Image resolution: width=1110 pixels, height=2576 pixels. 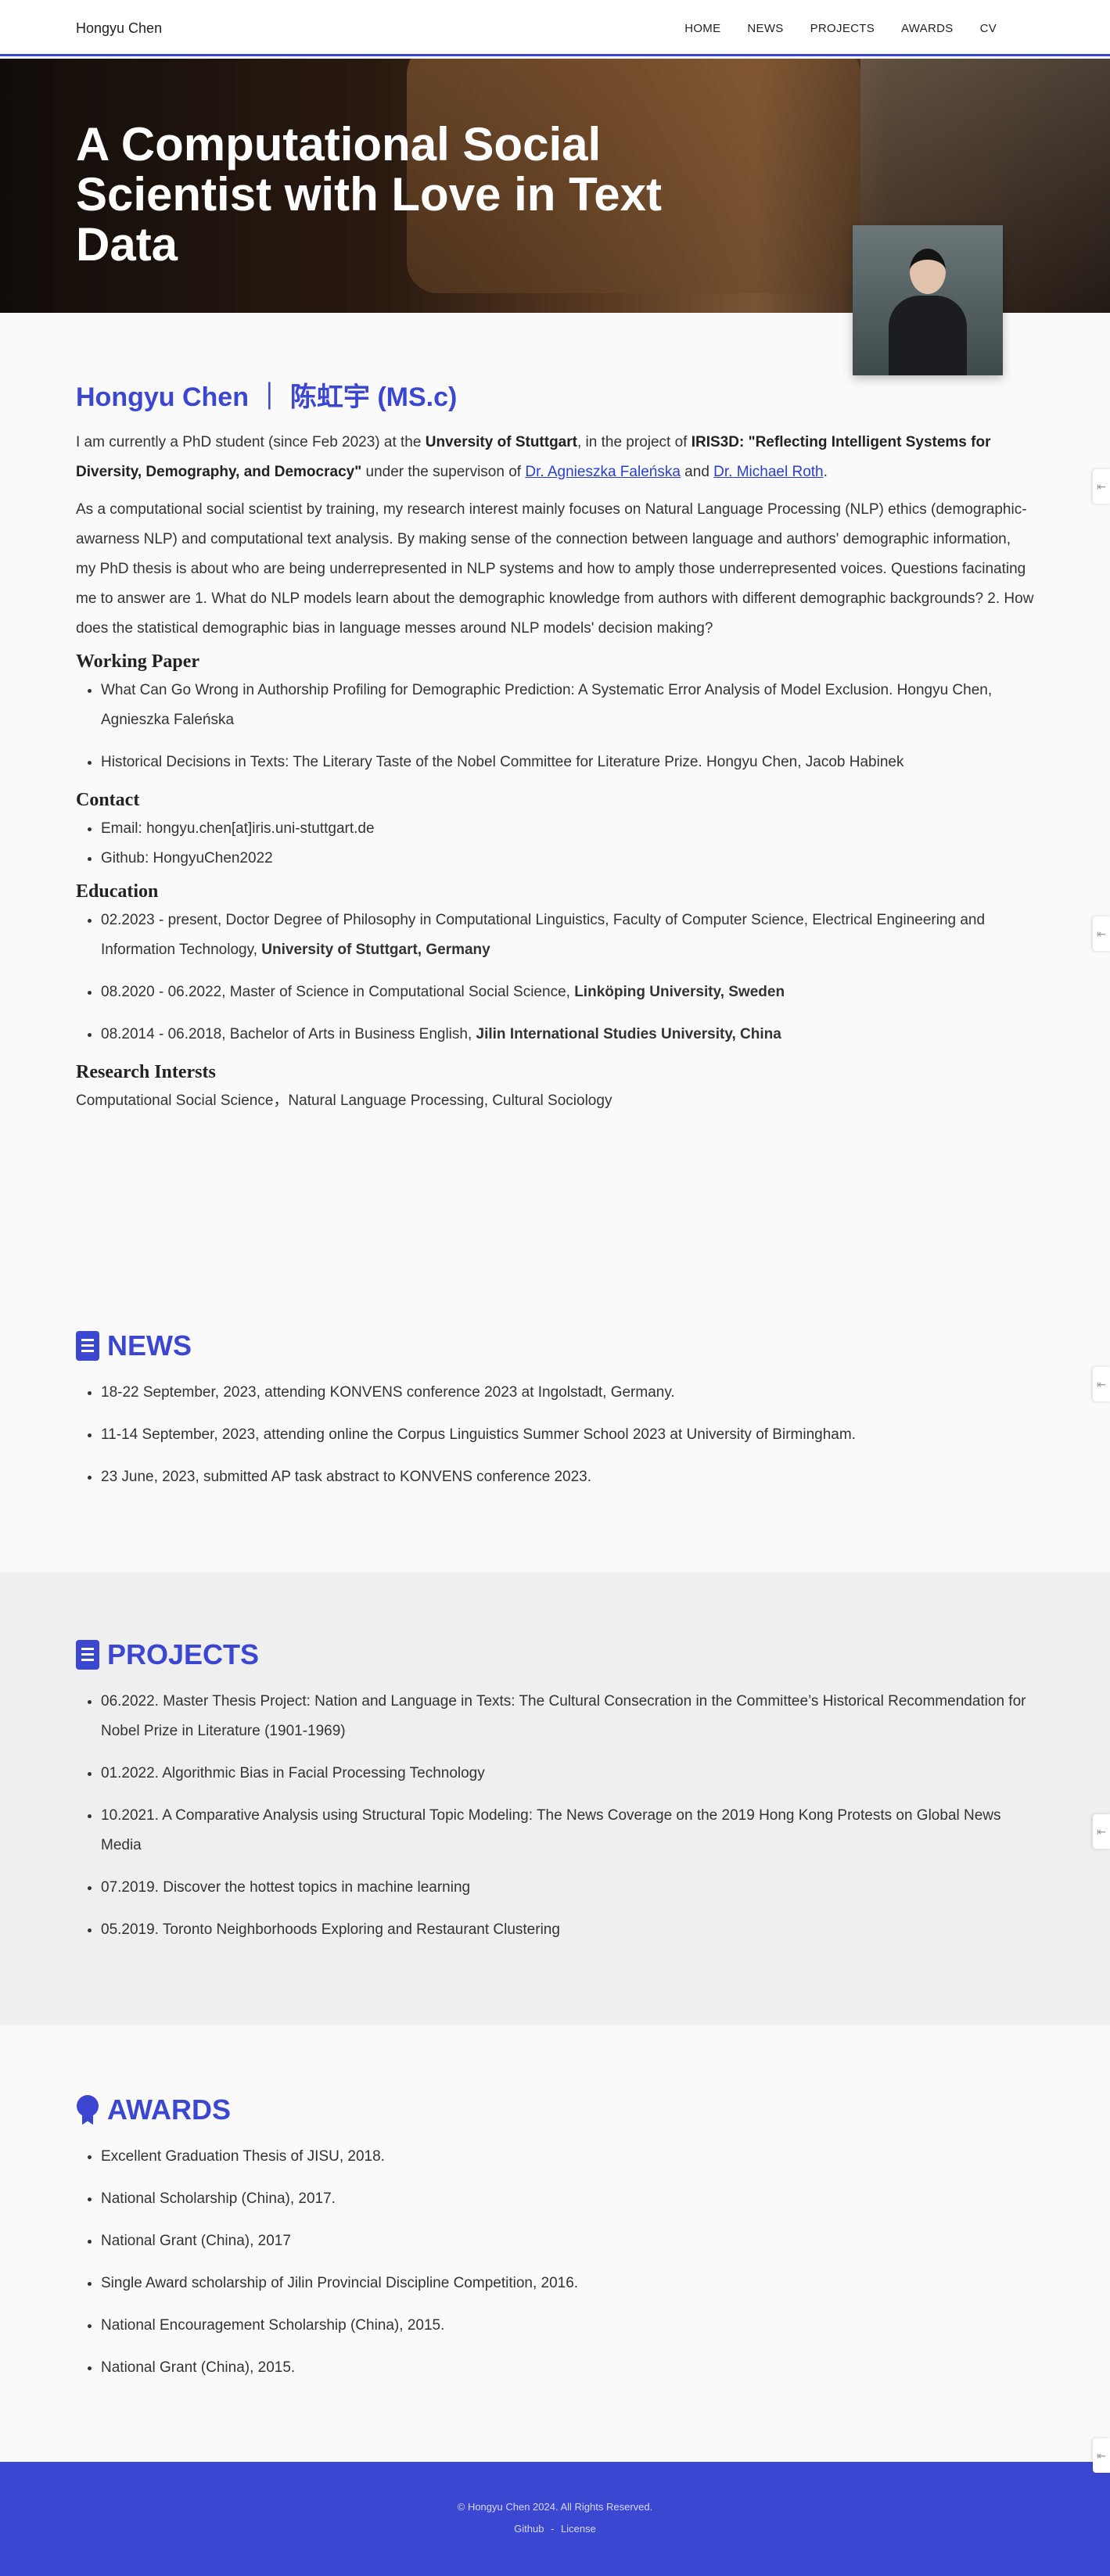 I want to click on contact-github: Github: HongyuChen2022, so click(x=567, y=859).